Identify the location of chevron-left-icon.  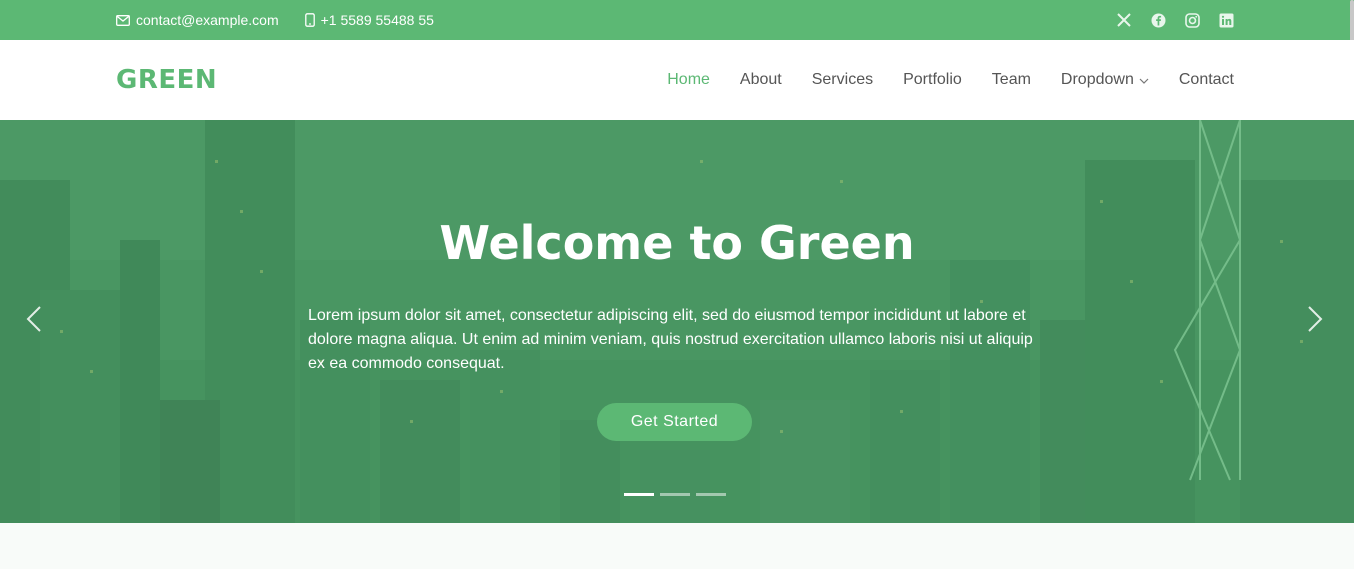
(34, 321).